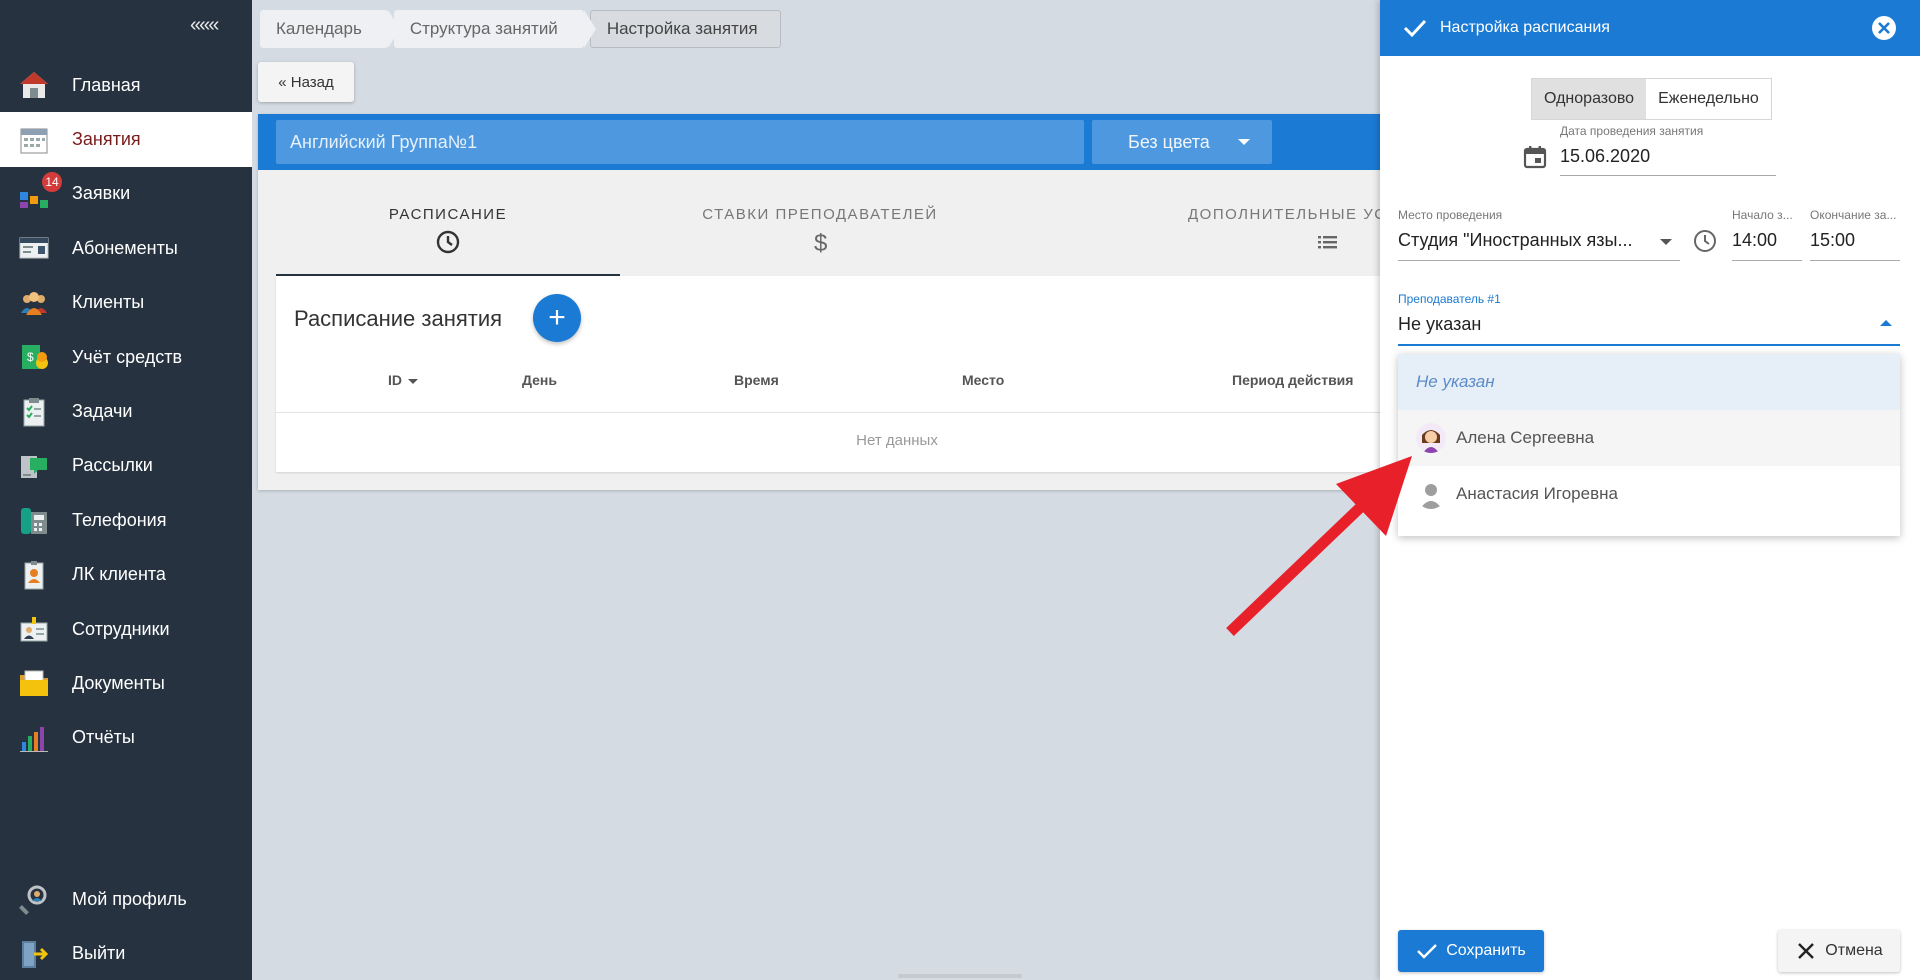 This screenshot has width=1920, height=980. What do you see at coordinates (119, 519) in the screenshot?
I see `sidebar-item-label: Телефония` at bounding box center [119, 519].